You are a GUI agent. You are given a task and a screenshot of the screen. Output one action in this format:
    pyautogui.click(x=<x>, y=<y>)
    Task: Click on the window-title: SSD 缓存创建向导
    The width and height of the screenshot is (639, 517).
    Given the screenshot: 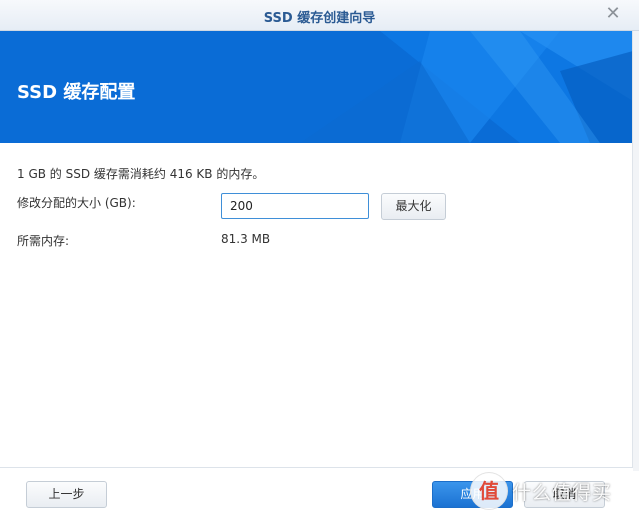 What is the action you would take?
    pyautogui.click(x=319, y=18)
    